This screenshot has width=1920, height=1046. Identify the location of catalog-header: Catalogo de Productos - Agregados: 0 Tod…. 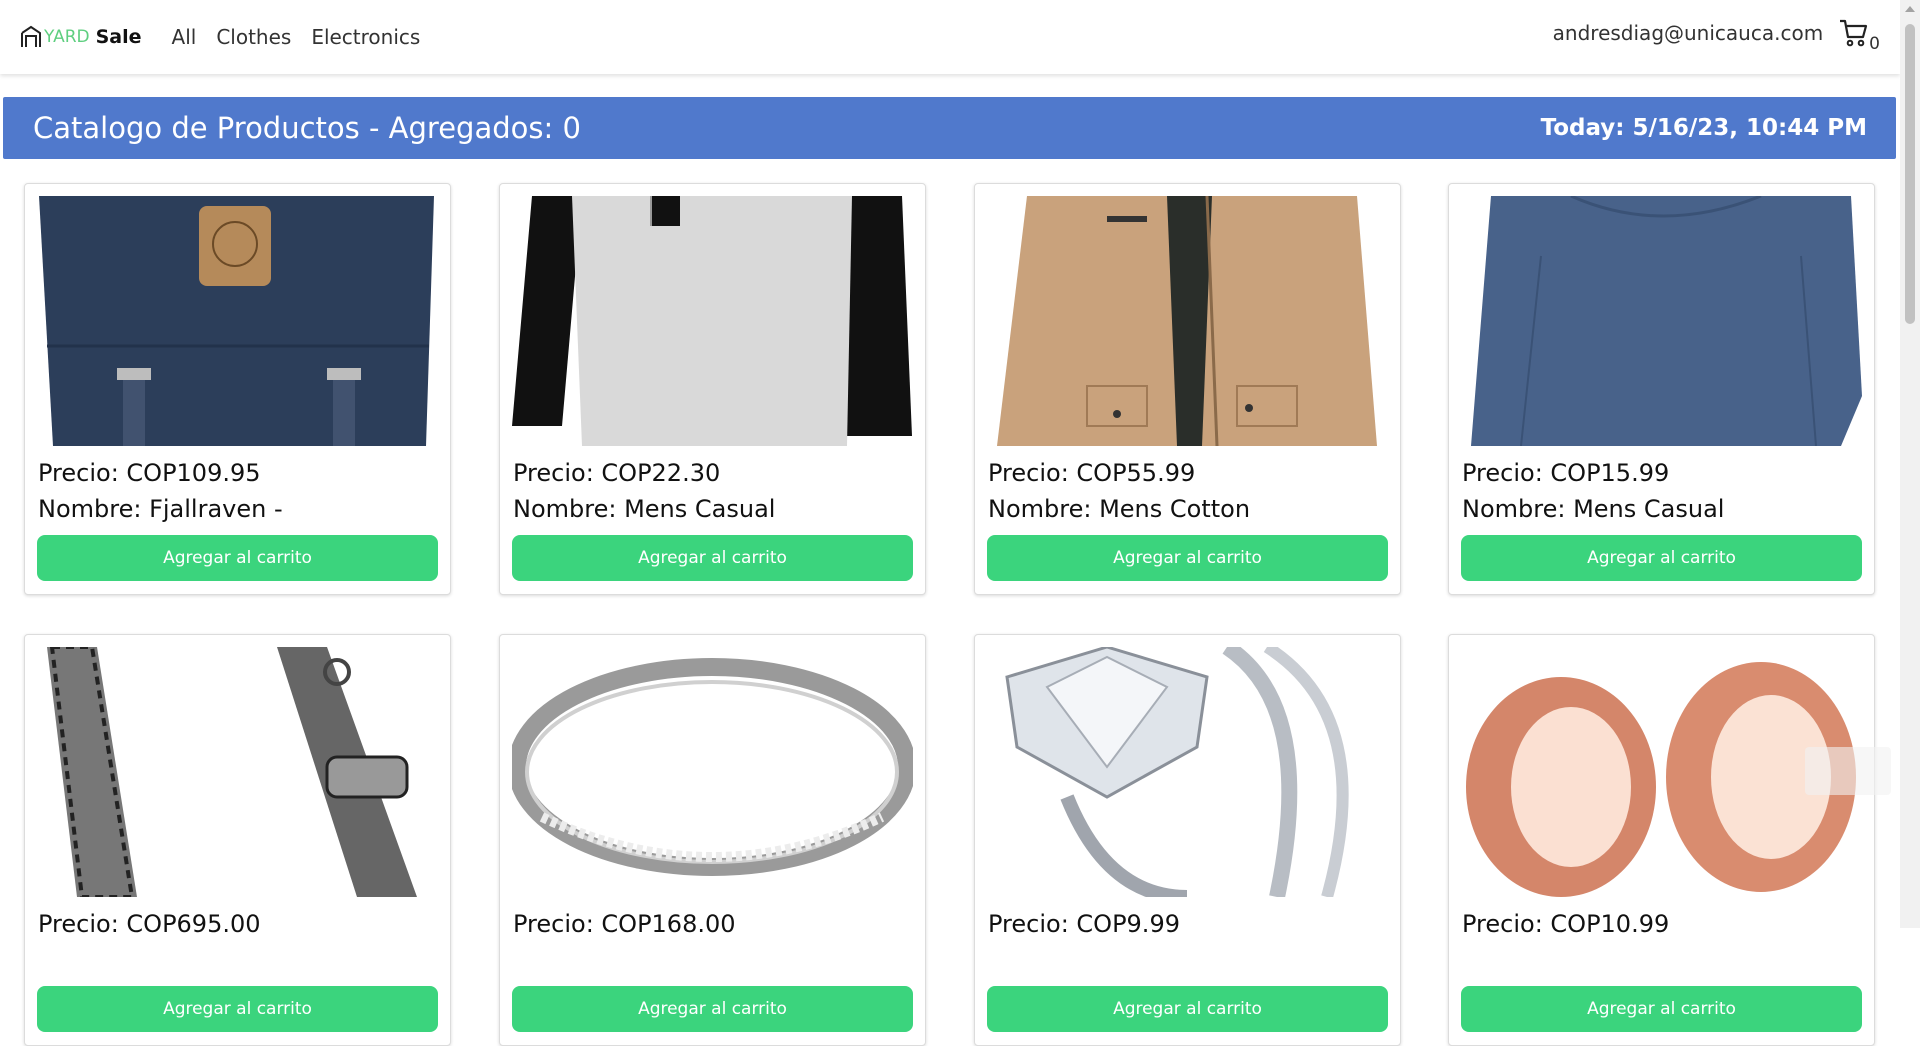
(949, 128).